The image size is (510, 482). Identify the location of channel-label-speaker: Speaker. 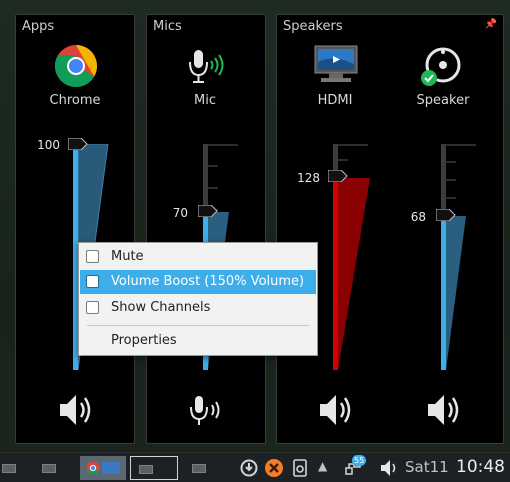
(443, 100).